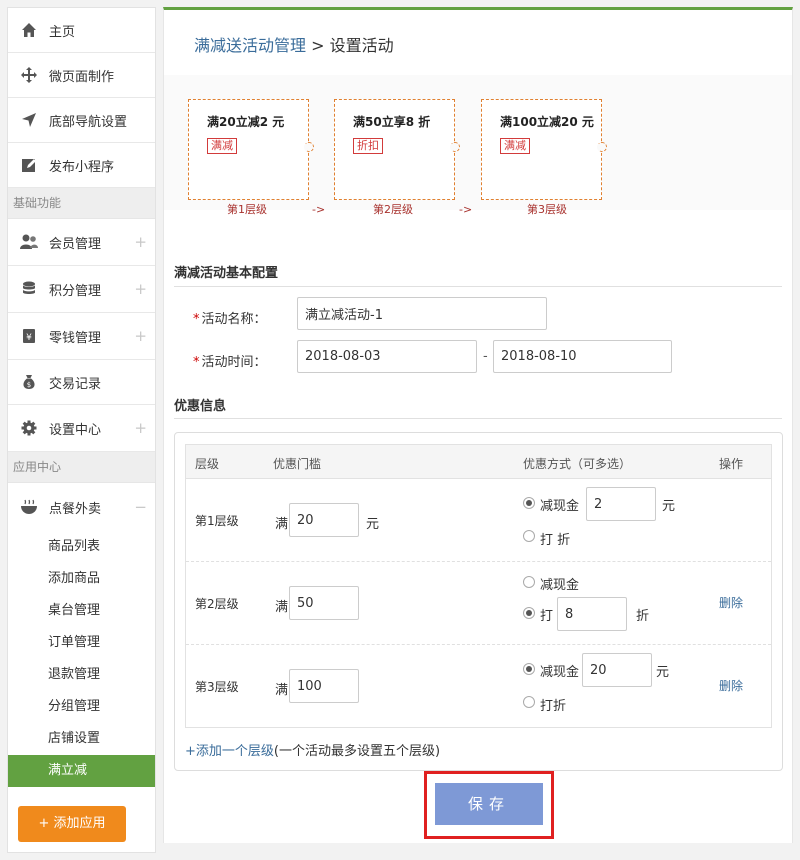  Describe the element at coordinates (217, 604) in the screenshot. I see `row-level: 第2层级` at that location.